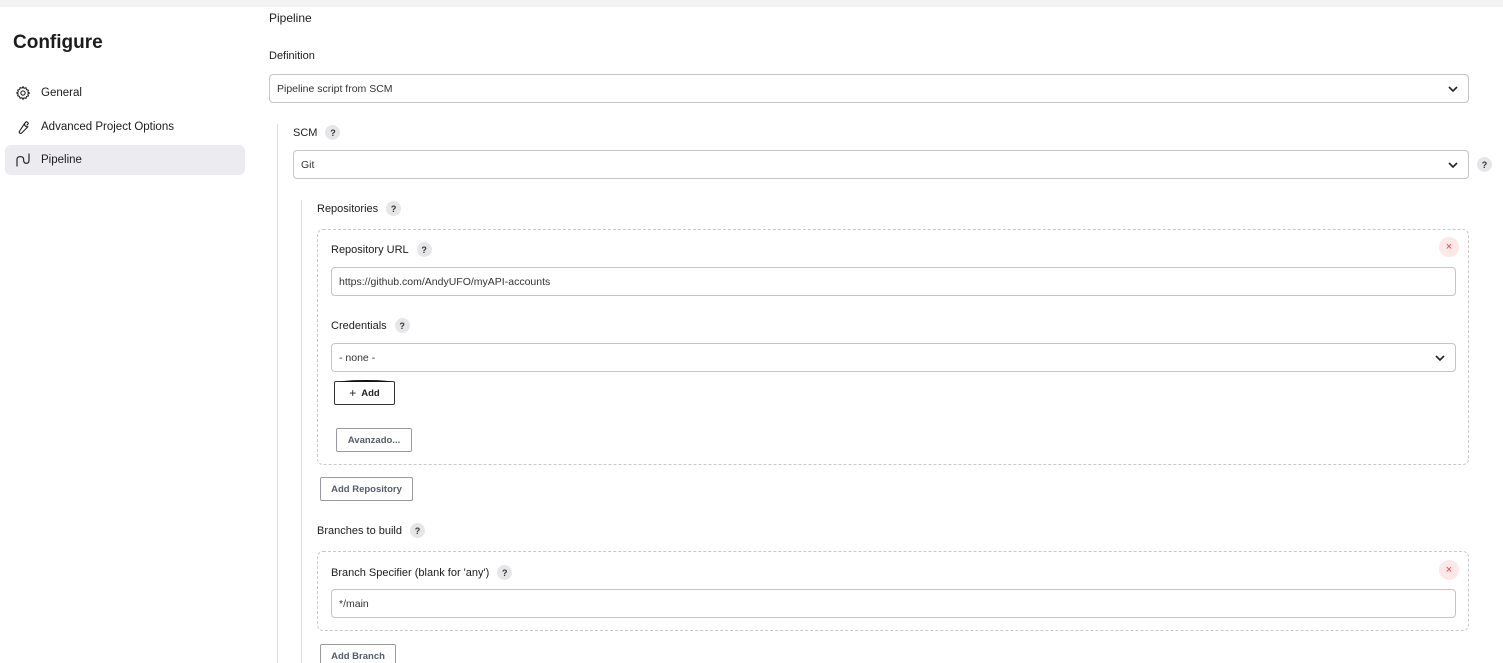  Describe the element at coordinates (402, 325) in the screenshot. I see `credentials-help-icon: ?` at that location.